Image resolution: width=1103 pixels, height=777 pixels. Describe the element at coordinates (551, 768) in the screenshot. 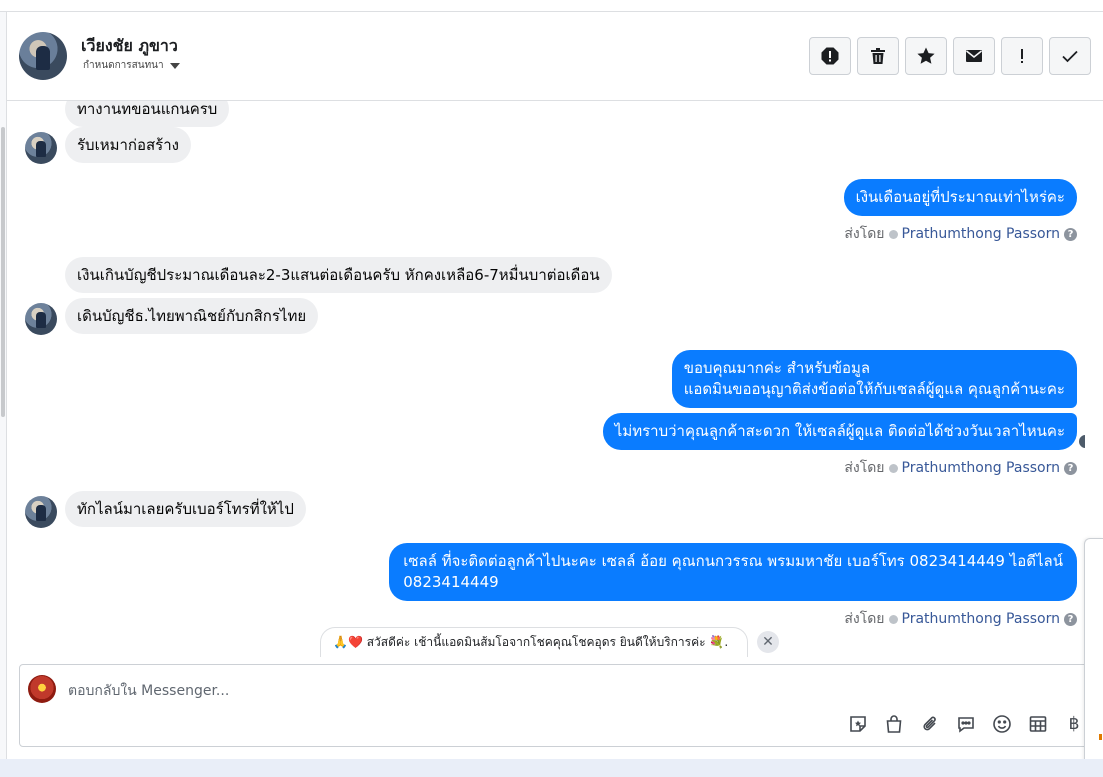

I see `page-bottom-bar` at that location.